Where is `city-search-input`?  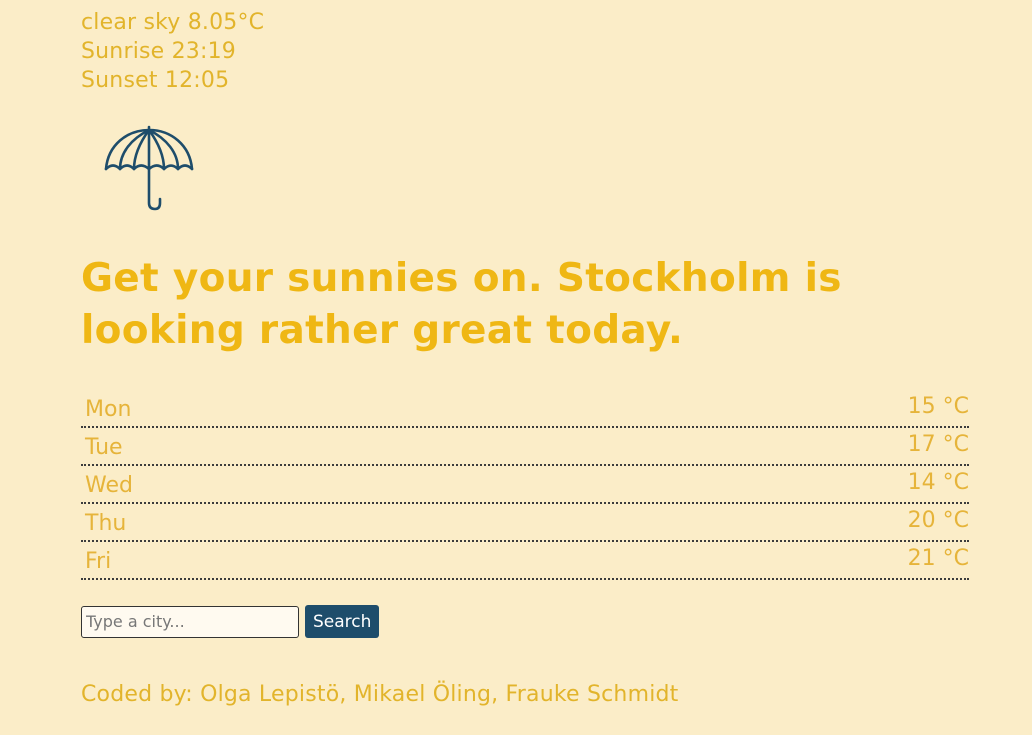 city-search-input is located at coordinates (190, 621).